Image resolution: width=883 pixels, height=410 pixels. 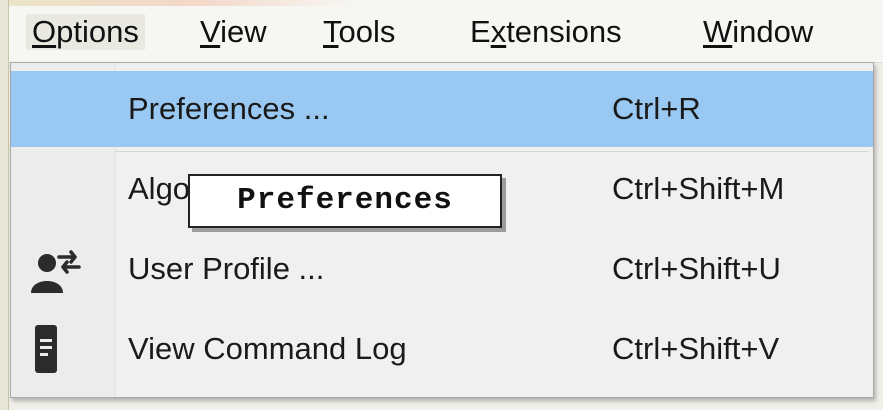 I want to click on window-top-accent, so click(x=441, y=3).